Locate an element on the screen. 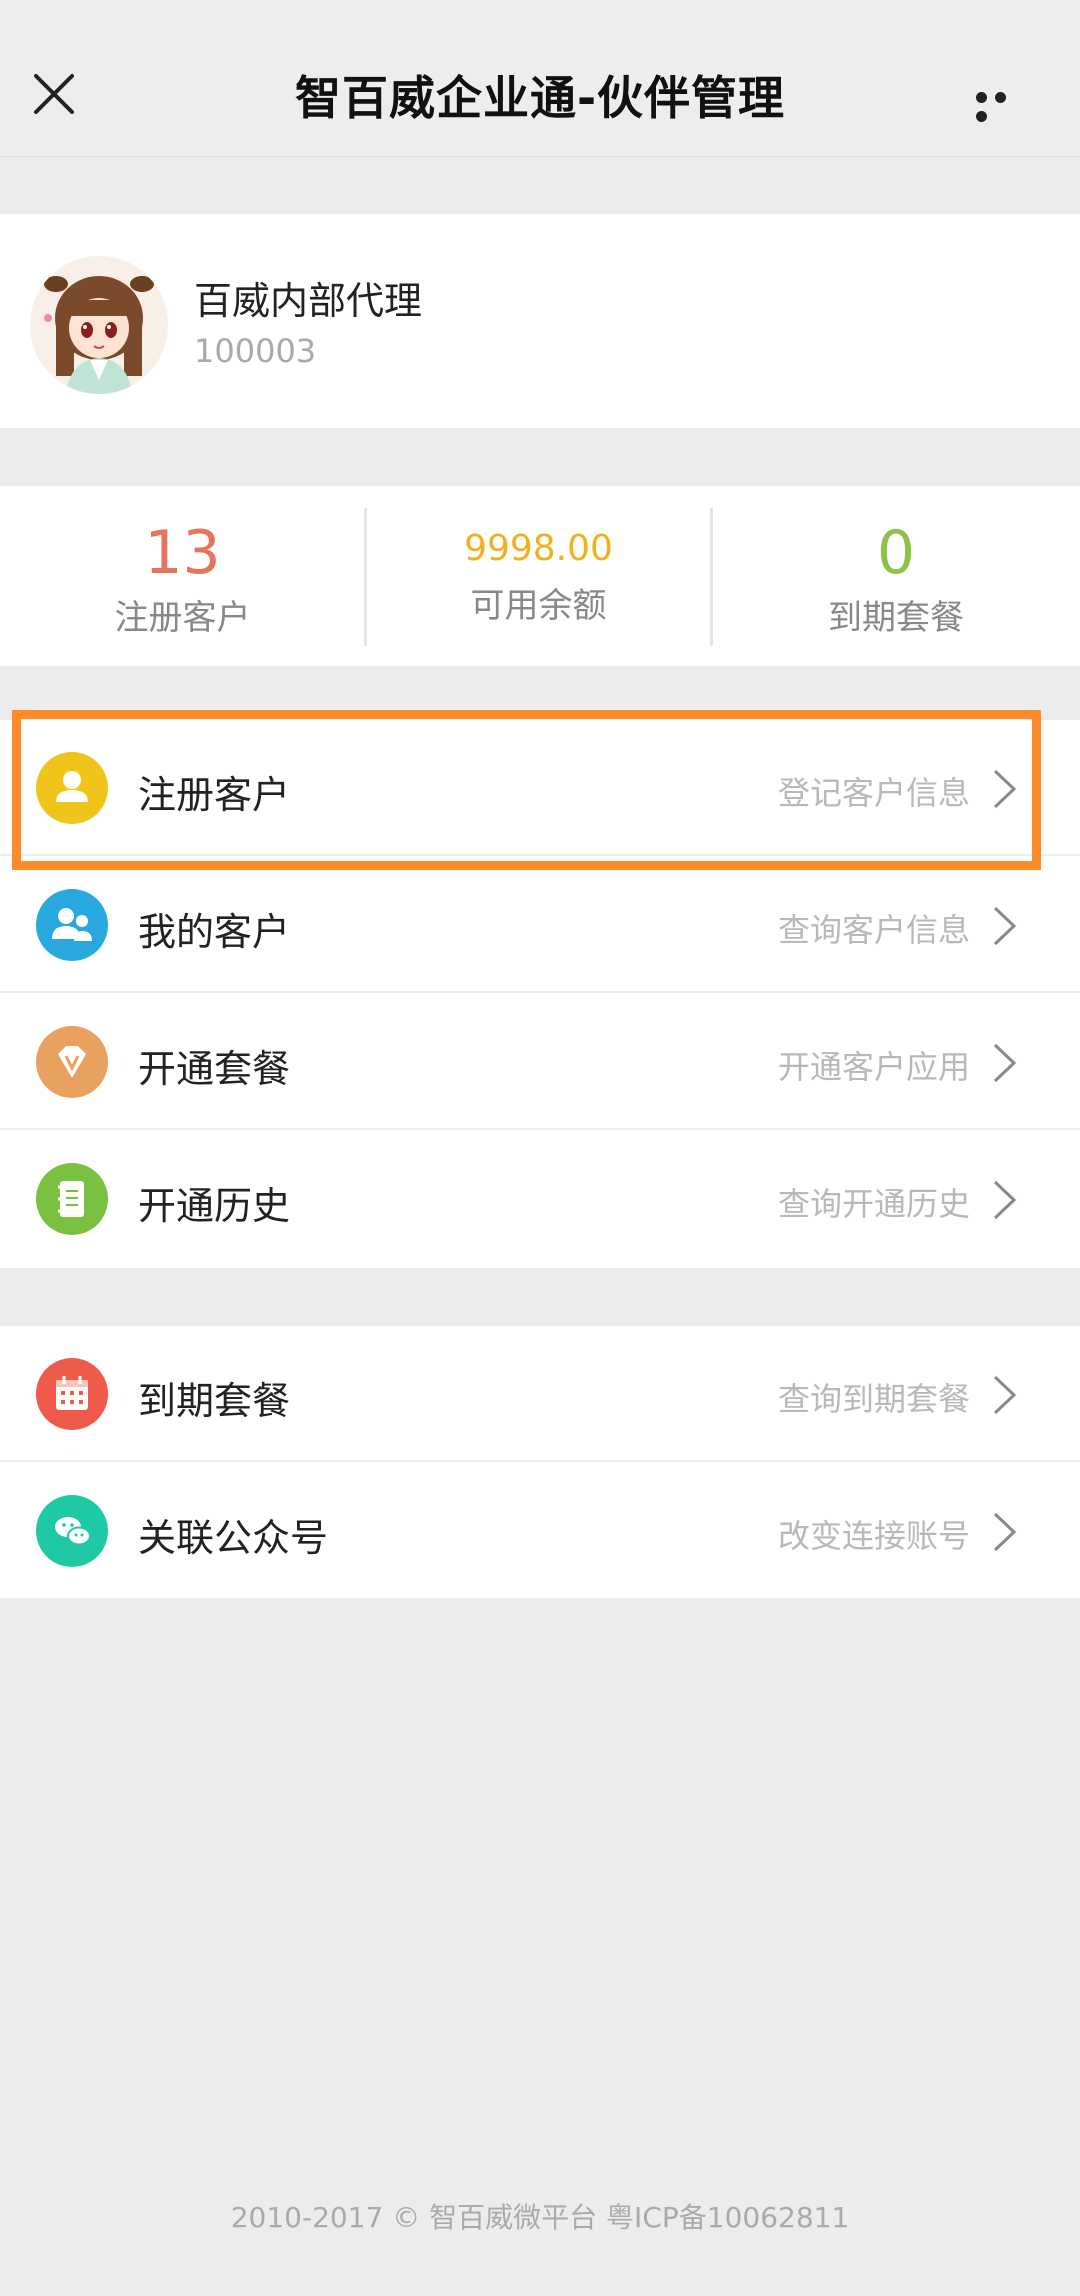 This screenshot has height=2296, width=1080. top-bar: 智百威企业通-伙伴管理 is located at coordinates (540, 78).